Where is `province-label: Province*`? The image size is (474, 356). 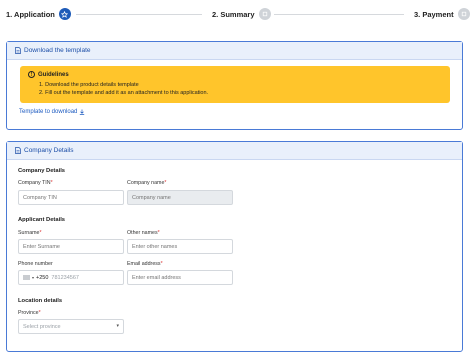
province-label: Province* is located at coordinates (29, 313).